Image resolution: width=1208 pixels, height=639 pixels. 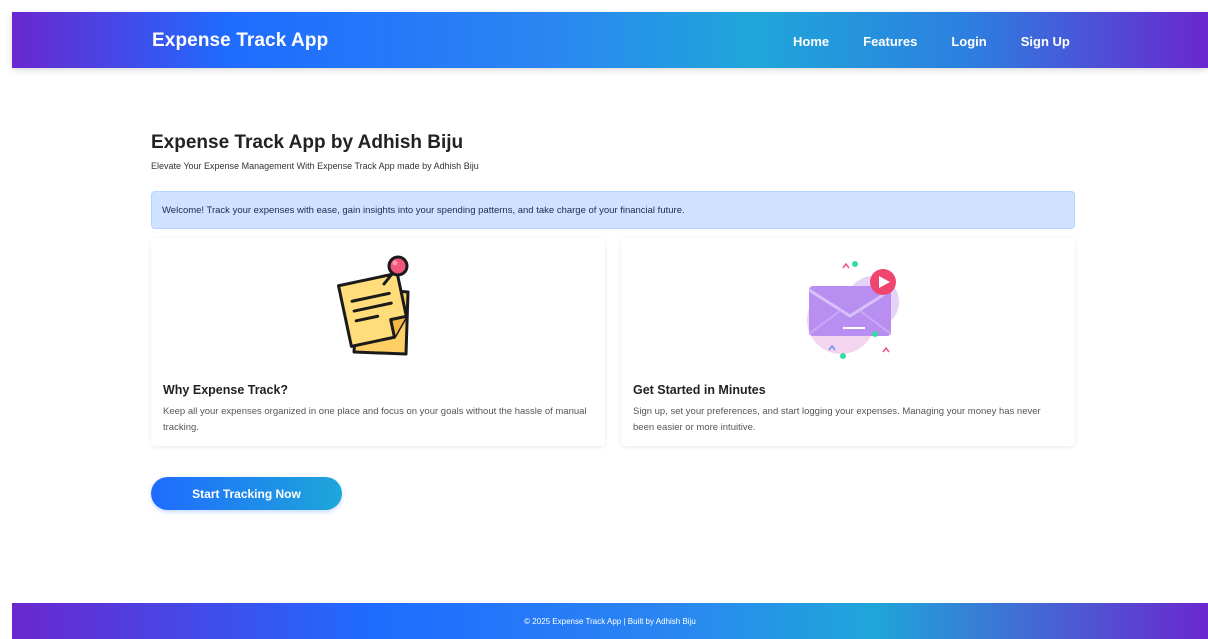 I want to click on card-title: Get Started in Minutes, so click(x=699, y=390).